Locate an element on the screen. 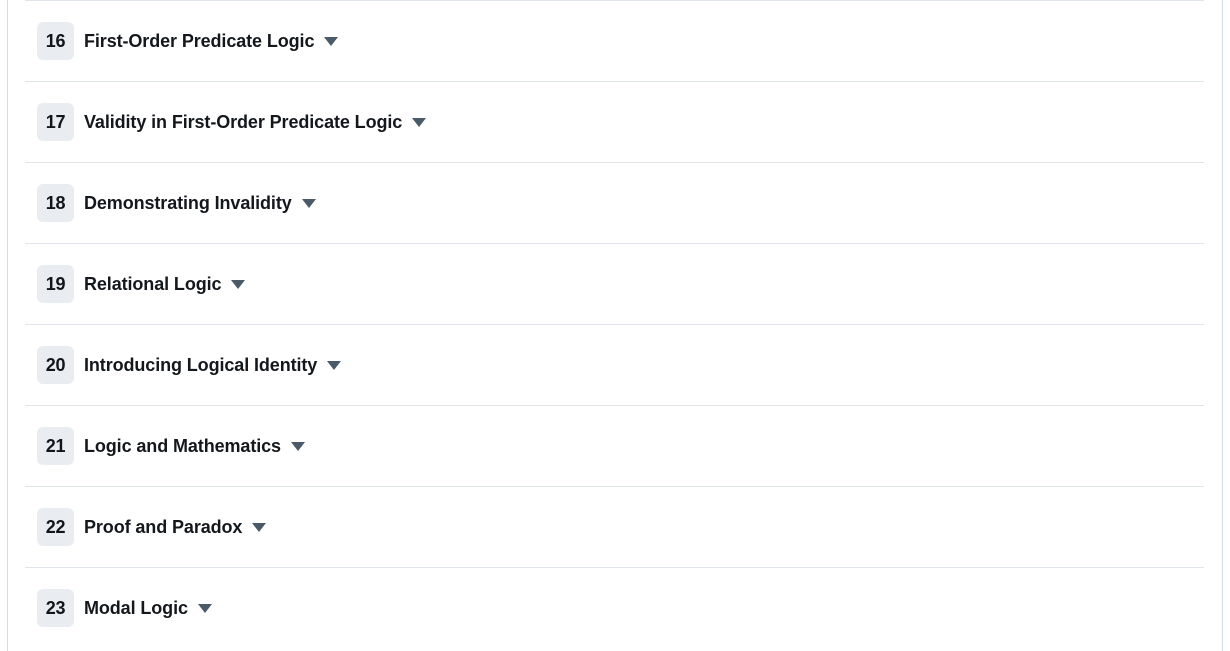 Image resolution: width=1230 pixels, height=651 pixels. chapter-title: Relational Logic is located at coordinates (153, 283).